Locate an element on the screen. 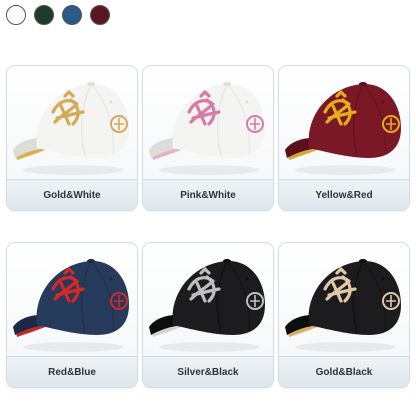  variant-card-pink-white: Pink&White is located at coordinates (208, 138).